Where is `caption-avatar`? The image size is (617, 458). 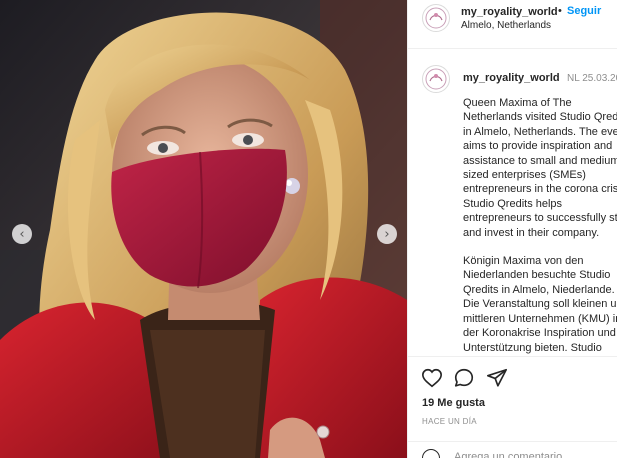
caption-avatar is located at coordinates (436, 79).